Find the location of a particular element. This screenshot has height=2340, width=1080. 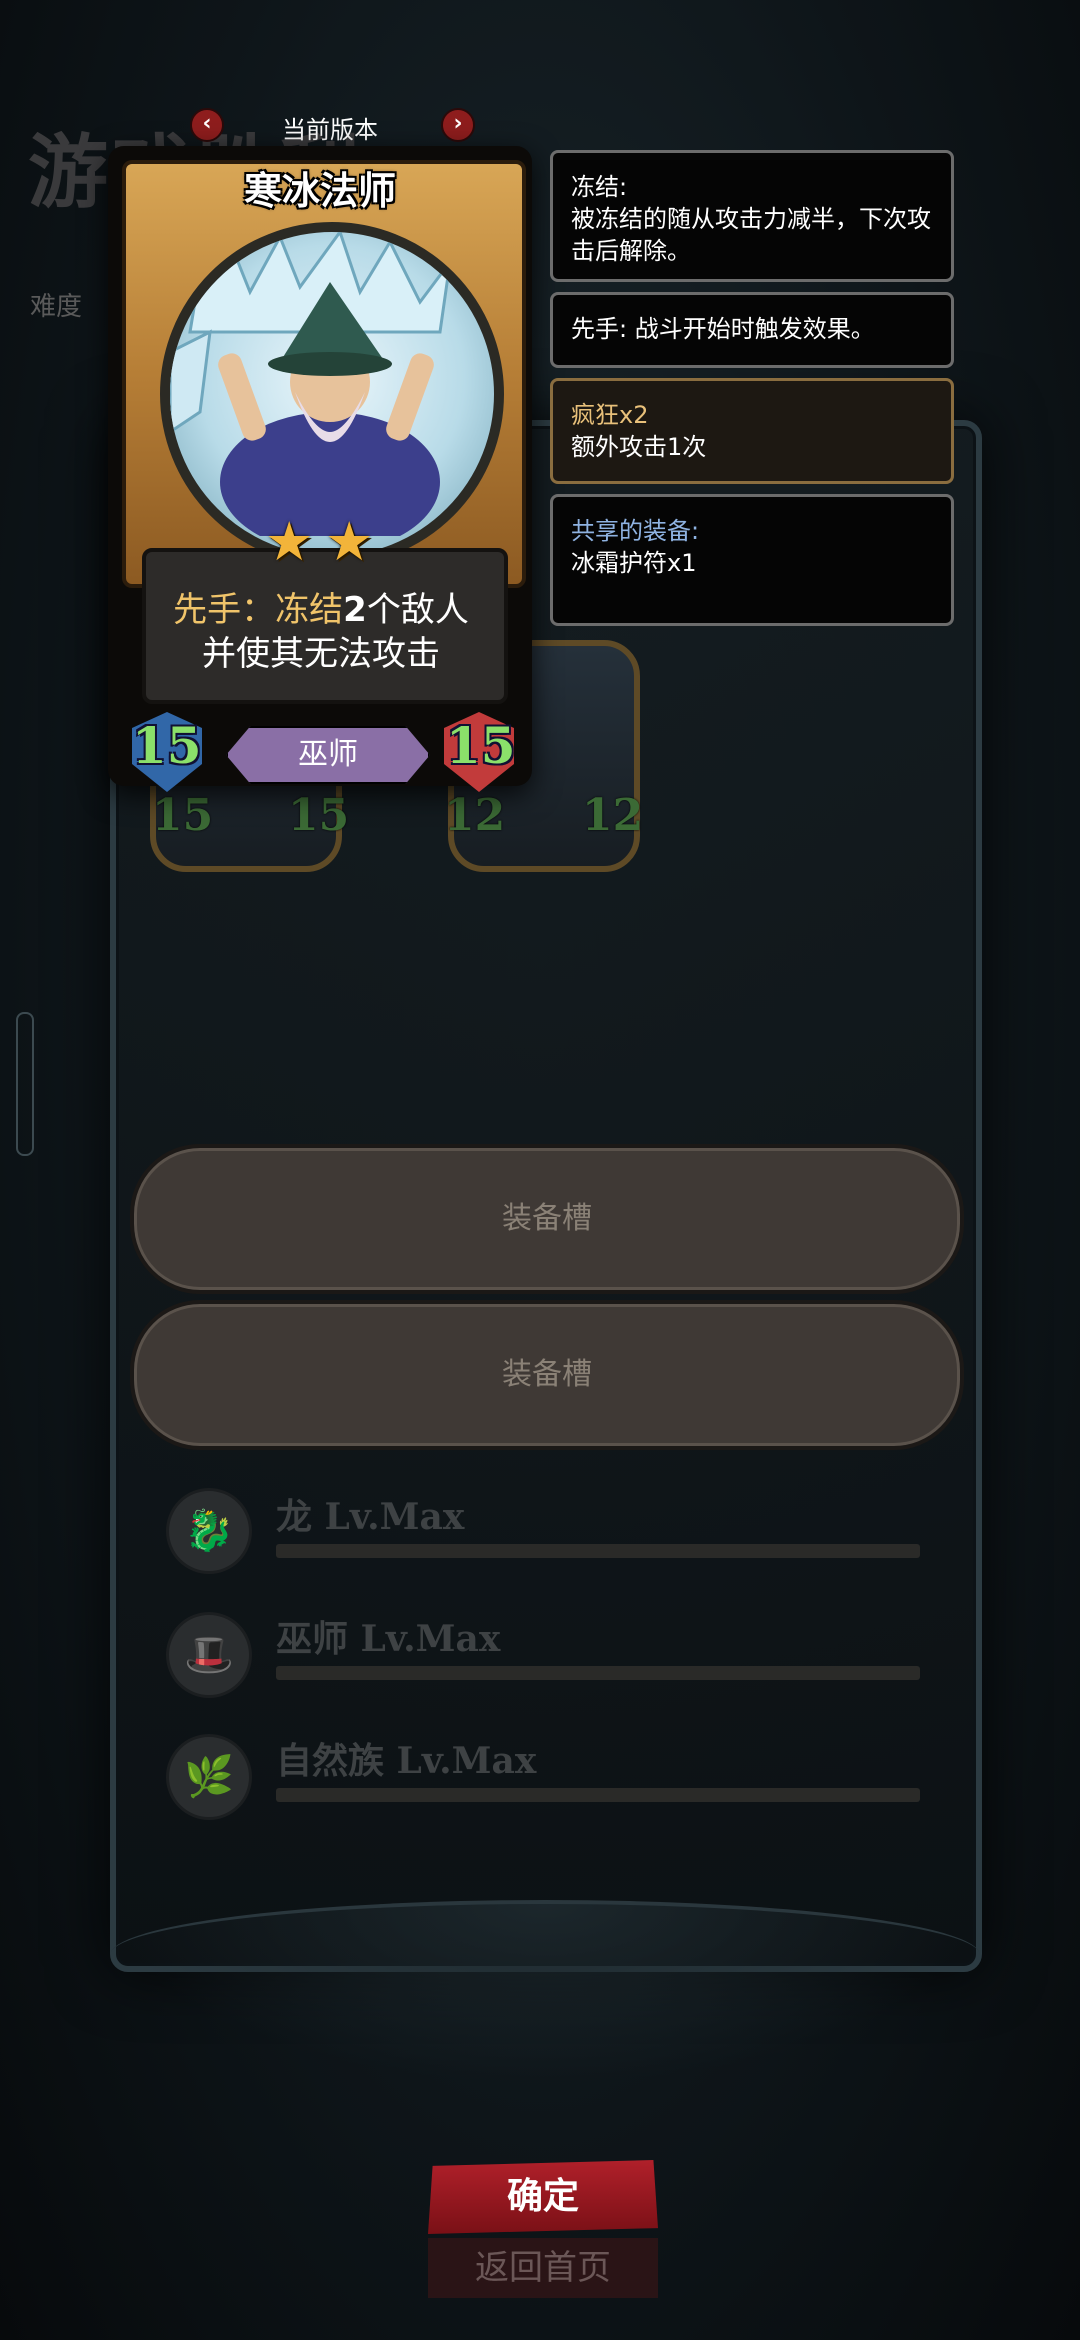

synergy-title: 巫师 Lv.Max is located at coordinates (388, 1639).